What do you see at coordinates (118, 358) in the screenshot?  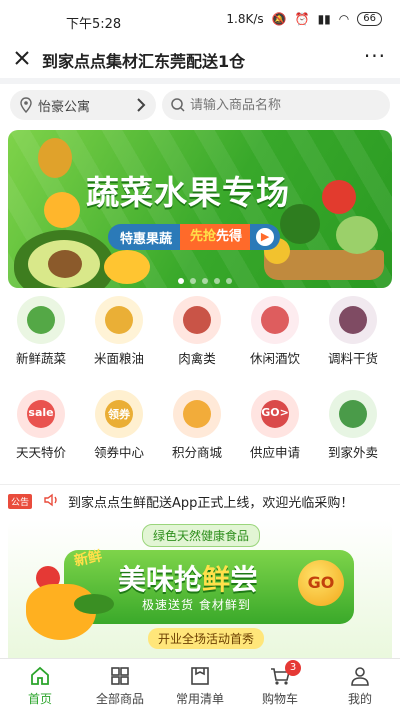 I see `category-label: 米面粮油` at bounding box center [118, 358].